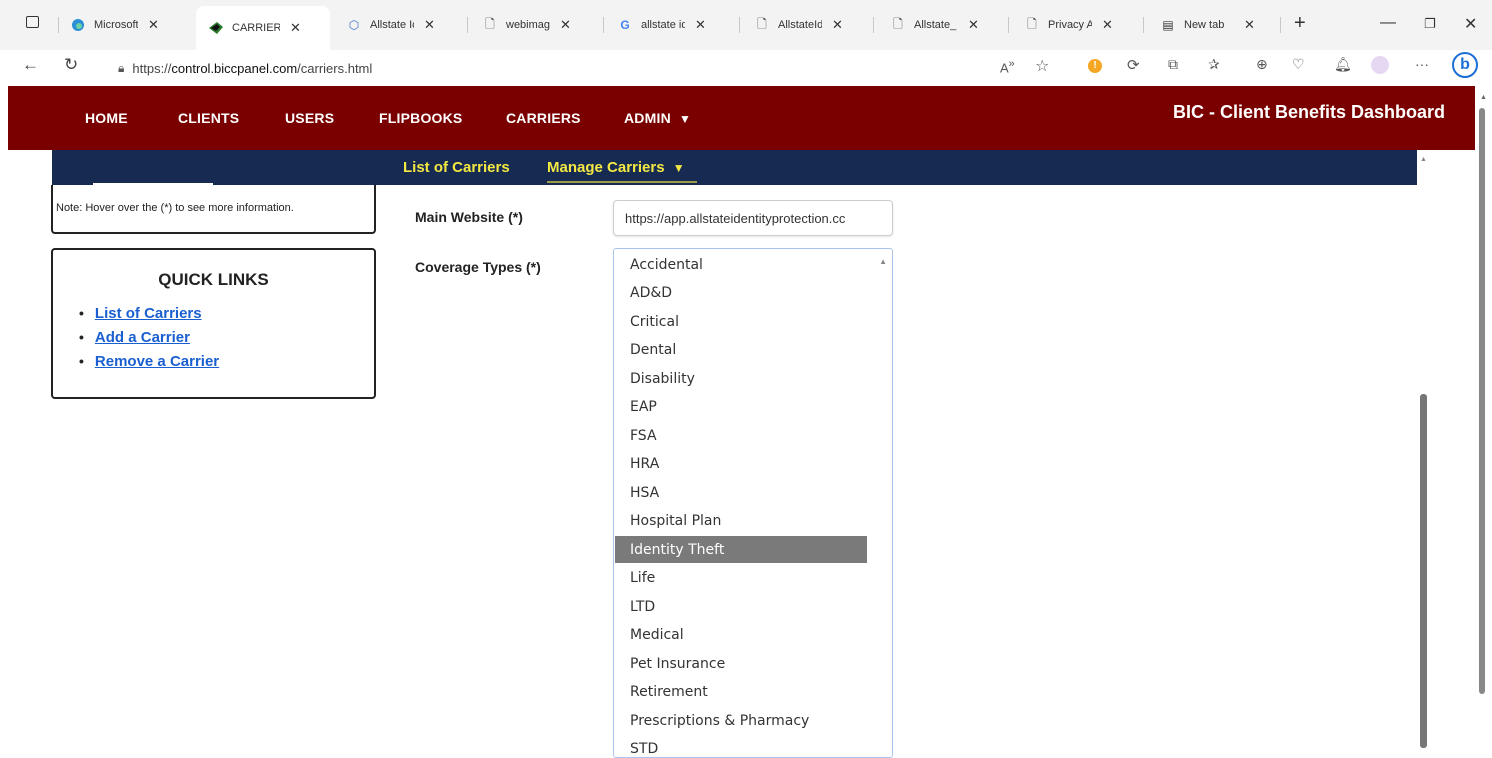  What do you see at coordinates (390, 25) in the screenshot?
I see `tab-allstate-ic: ⬡ Allstate Ic ✕` at bounding box center [390, 25].